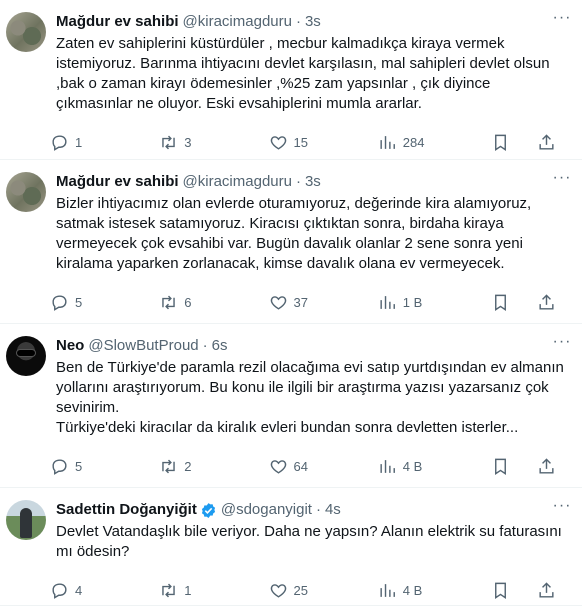  Describe the element at coordinates (300, 142) in the screenshot. I see `like-count: 15` at that location.